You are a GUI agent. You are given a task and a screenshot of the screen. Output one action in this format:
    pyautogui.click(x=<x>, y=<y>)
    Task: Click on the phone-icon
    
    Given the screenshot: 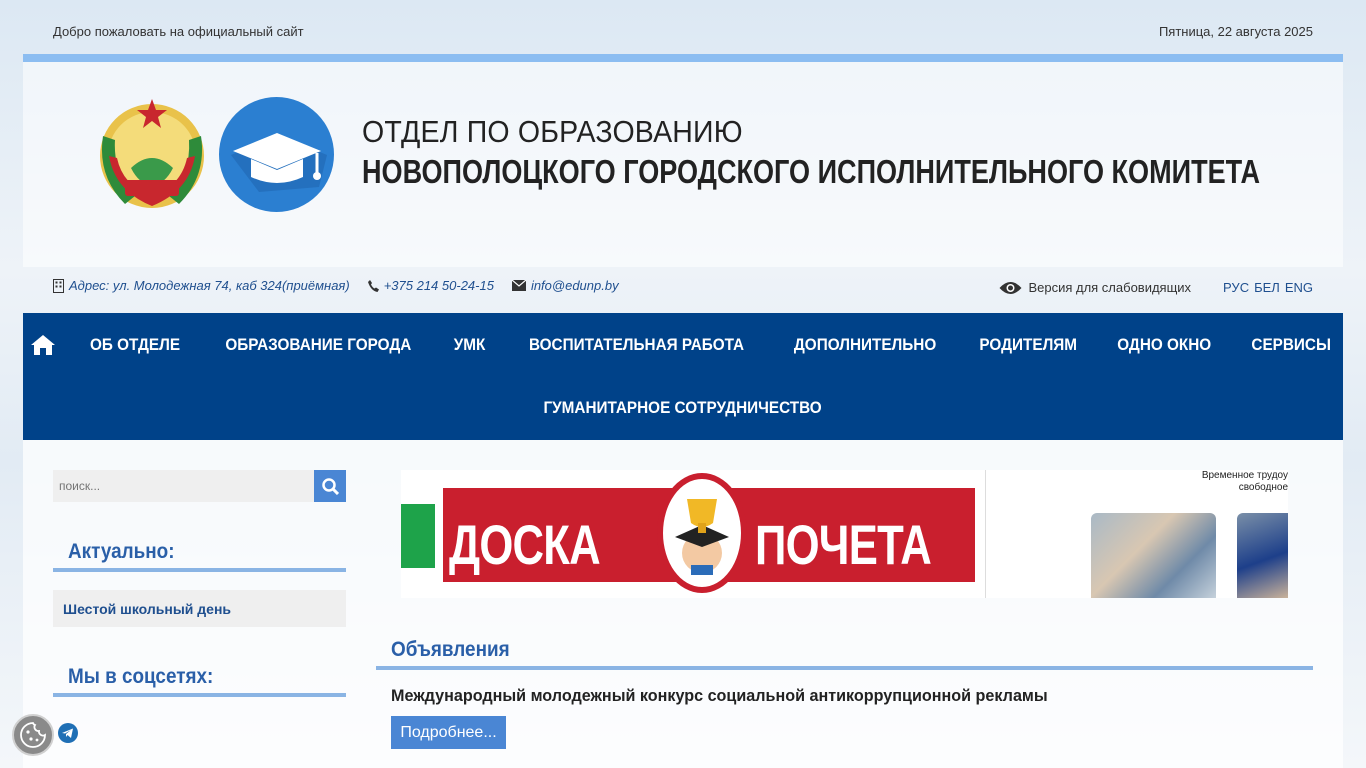 What is the action you would take?
    pyautogui.click(x=373, y=285)
    